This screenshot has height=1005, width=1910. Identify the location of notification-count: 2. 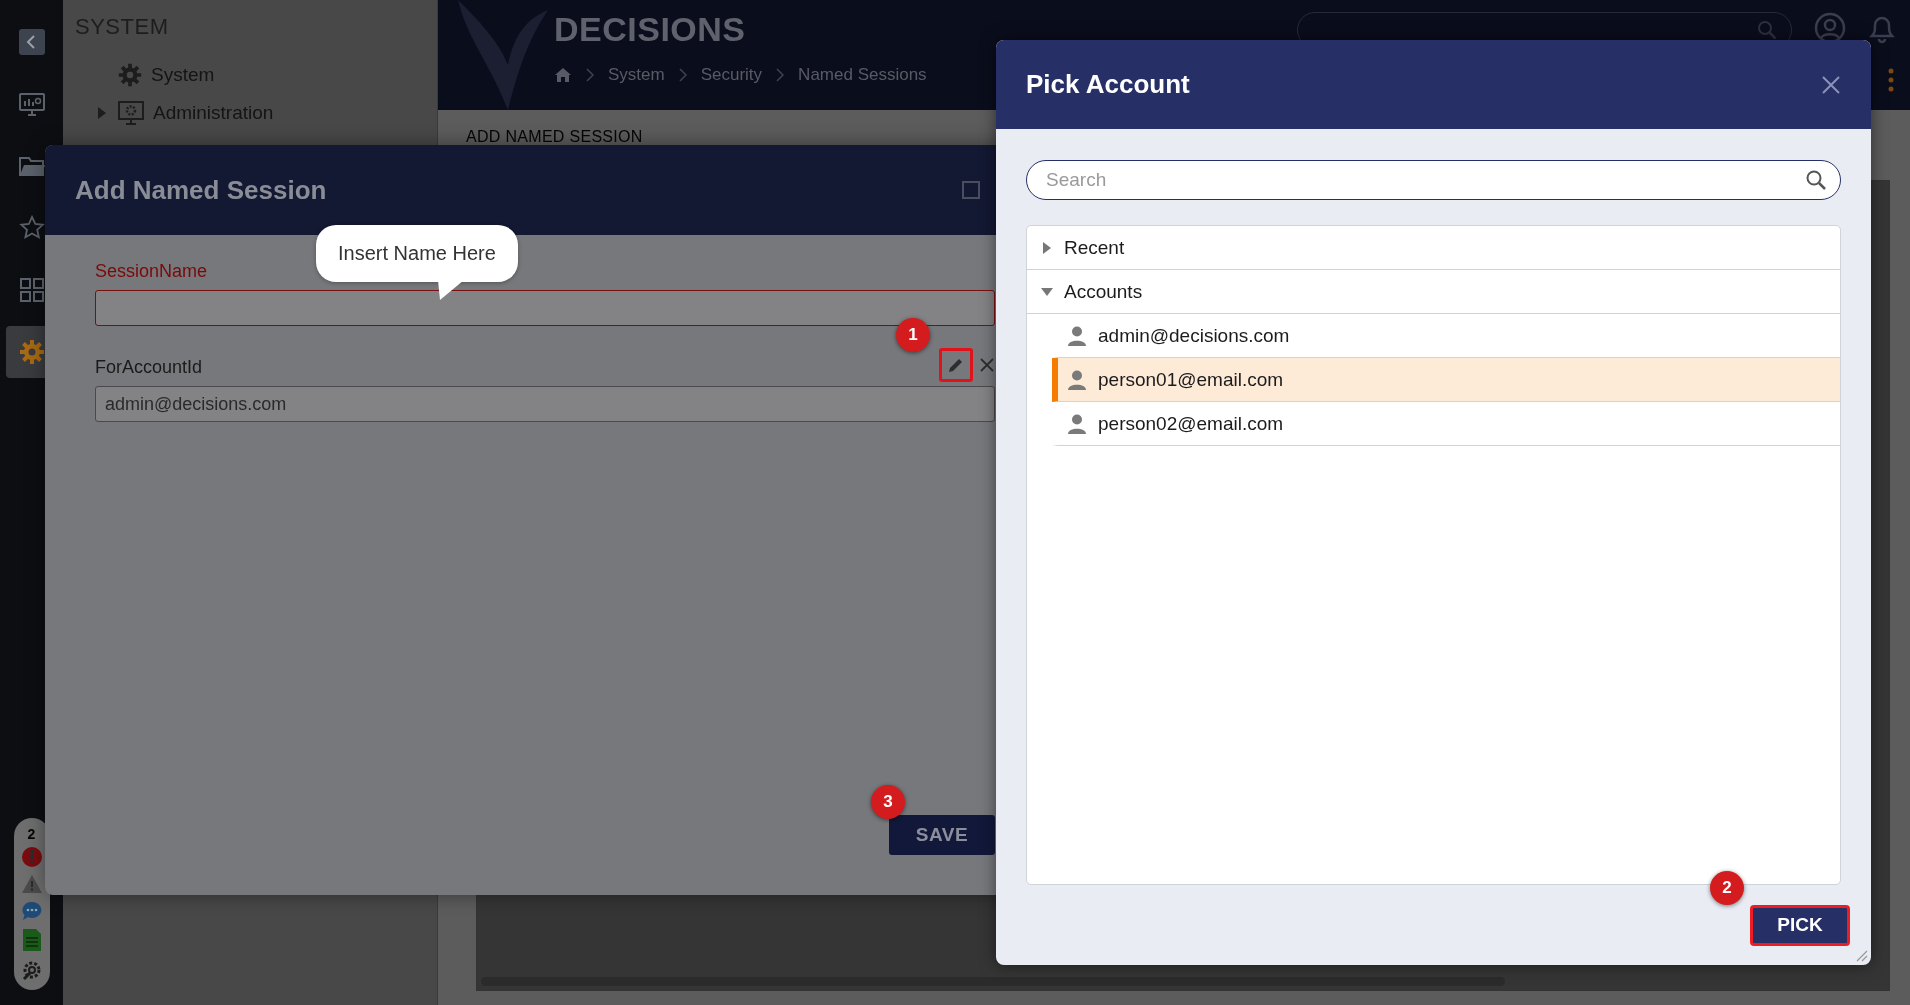
(31, 834).